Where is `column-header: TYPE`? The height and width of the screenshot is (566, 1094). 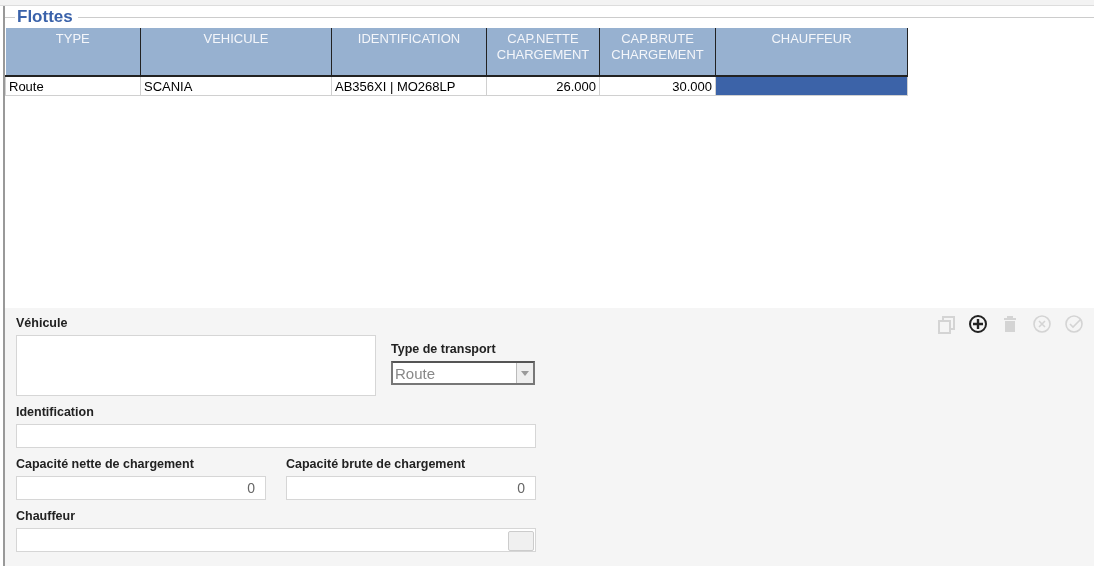
column-header: TYPE is located at coordinates (73, 52).